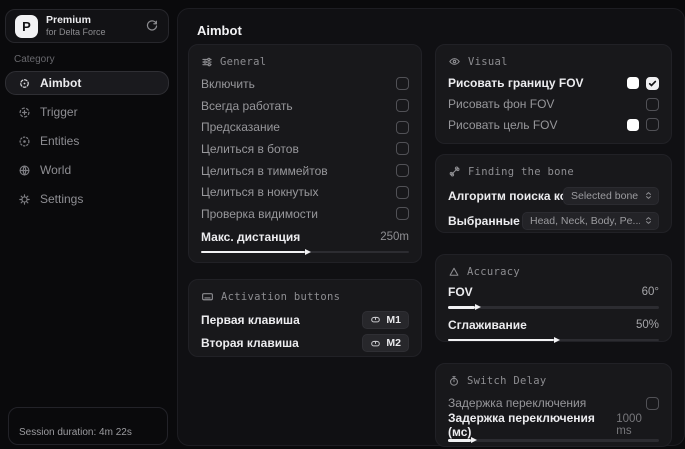 The height and width of the screenshot is (449, 685). I want to click on keybind-row: Первая клавиша M1, so click(305, 320).